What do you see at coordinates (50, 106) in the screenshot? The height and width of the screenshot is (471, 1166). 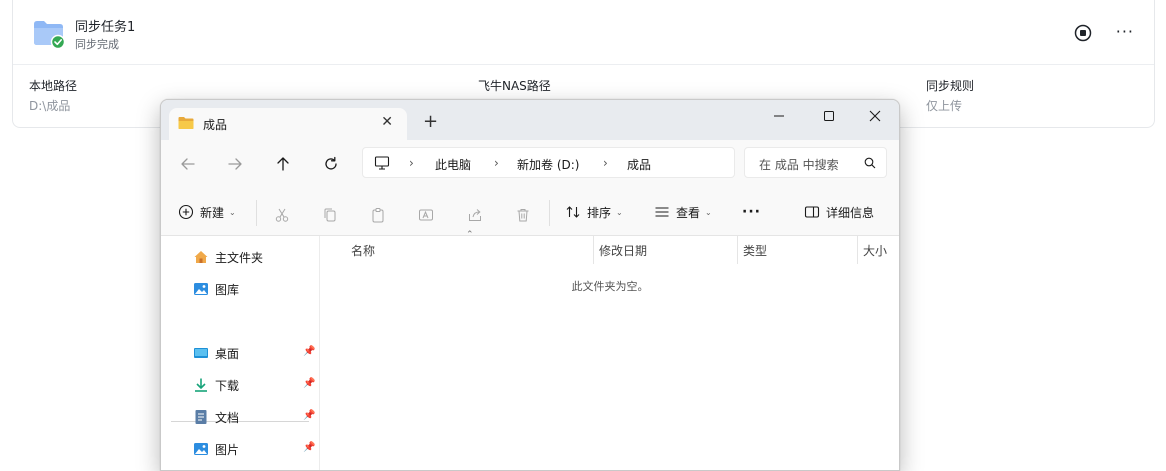 I see `local-path-value: D:\成品` at bounding box center [50, 106].